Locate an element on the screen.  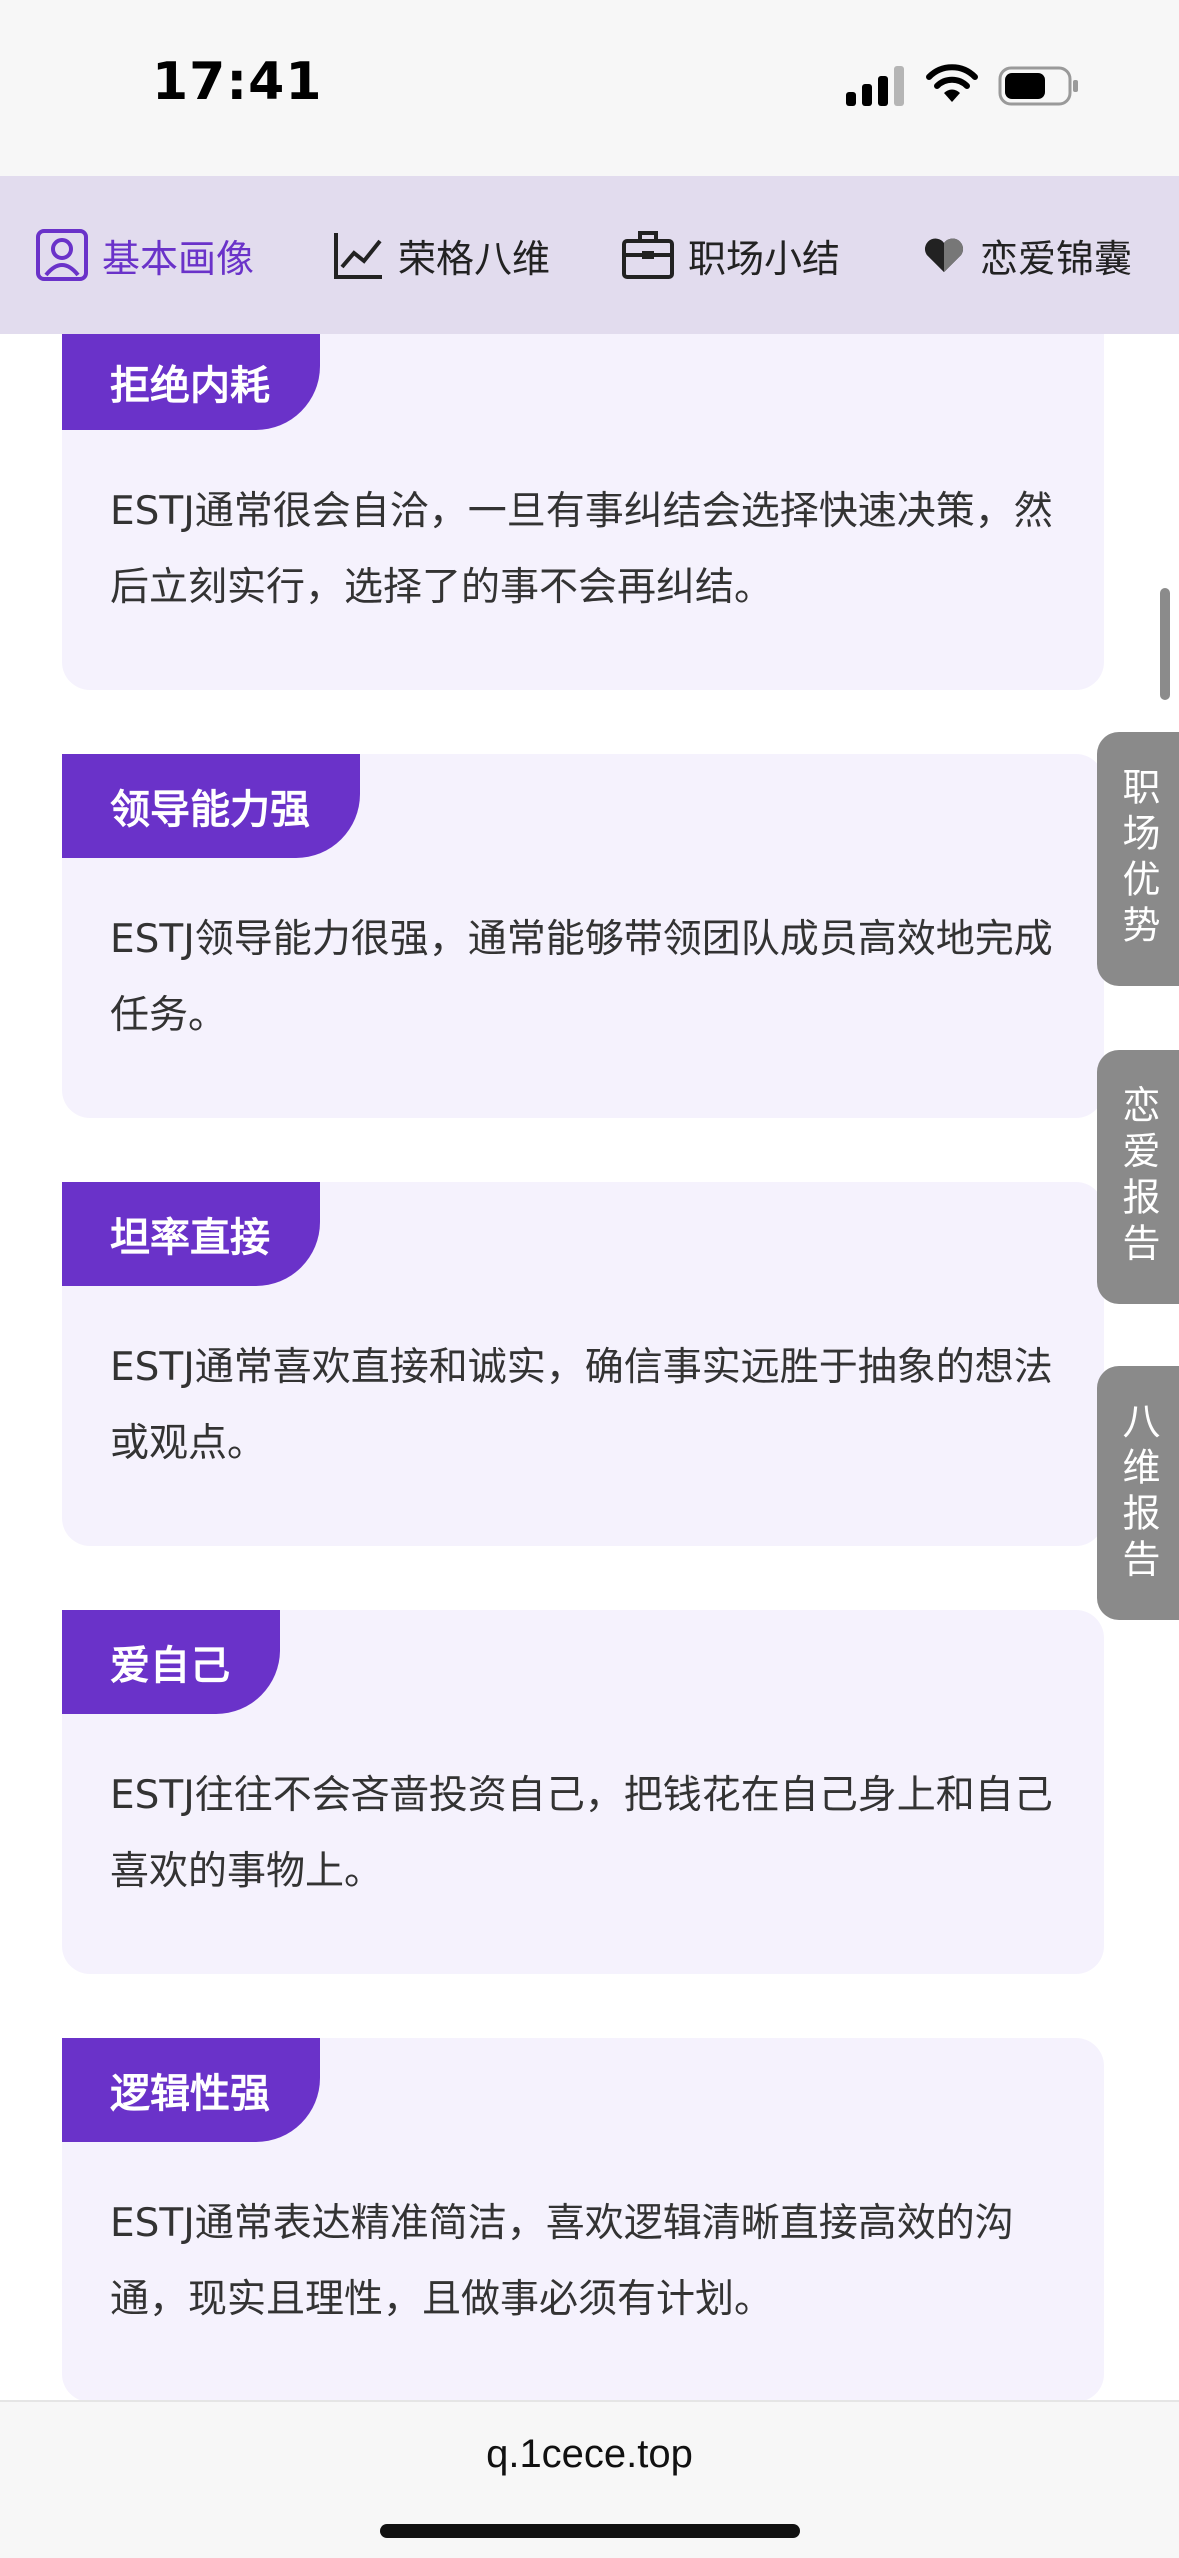
briefcase-icon is located at coordinates (648, 255).